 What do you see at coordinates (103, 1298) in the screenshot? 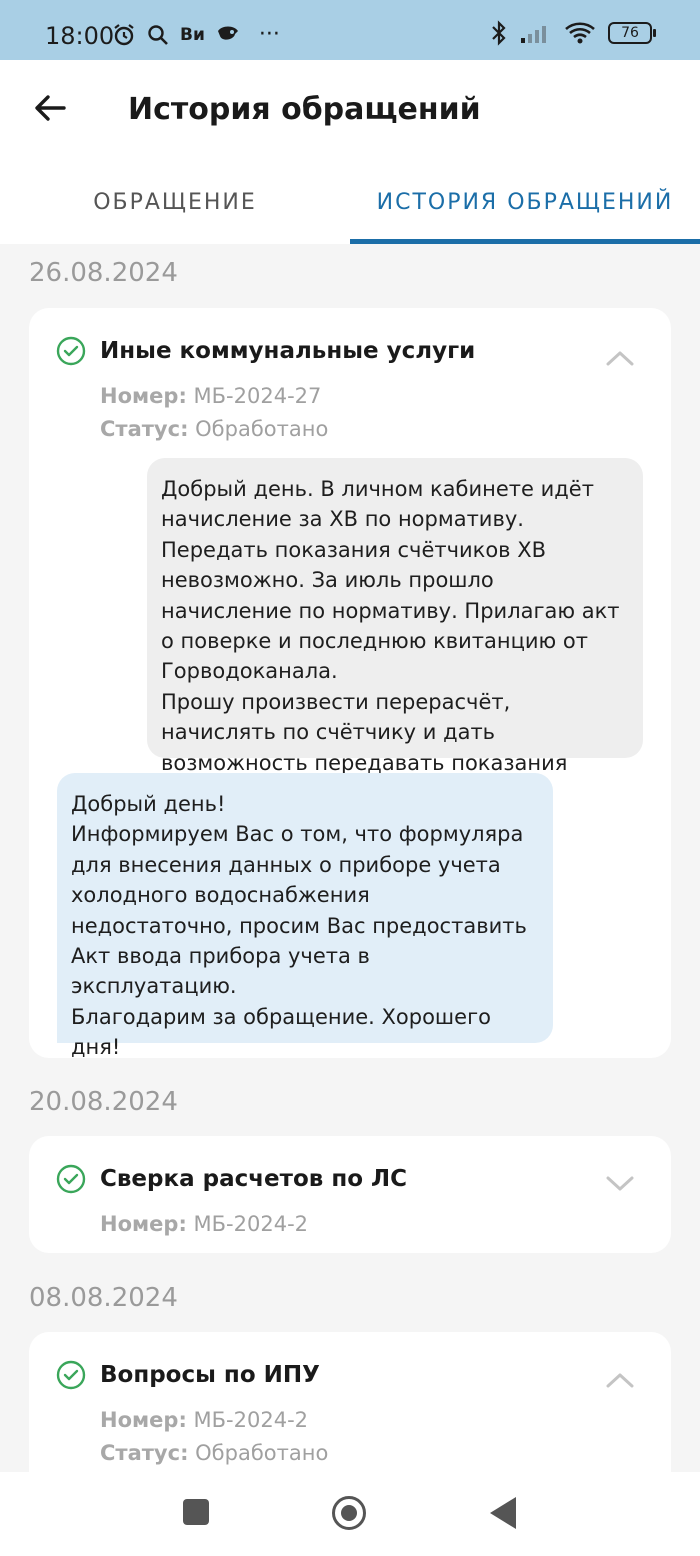
I see `date-header: 08.08.2024` at bounding box center [103, 1298].